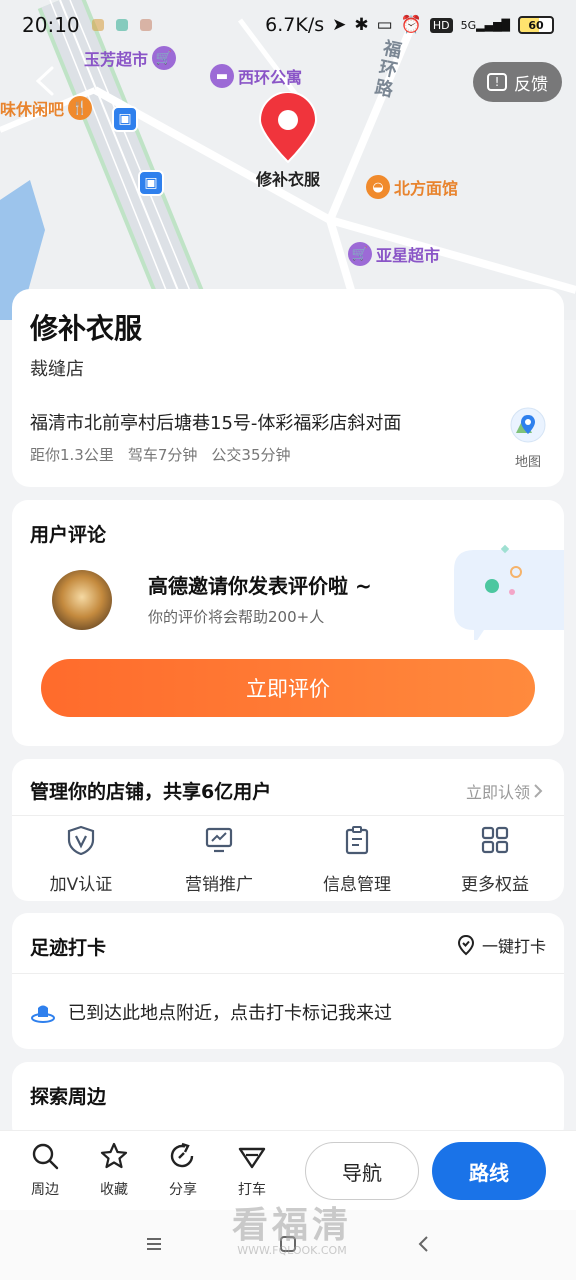 The height and width of the screenshot is (1280, 576). What do you see at coordinates (361, 25) in the screenshot?
I see `bluetooth-icon: ✱` at bounding box center [361, 25].